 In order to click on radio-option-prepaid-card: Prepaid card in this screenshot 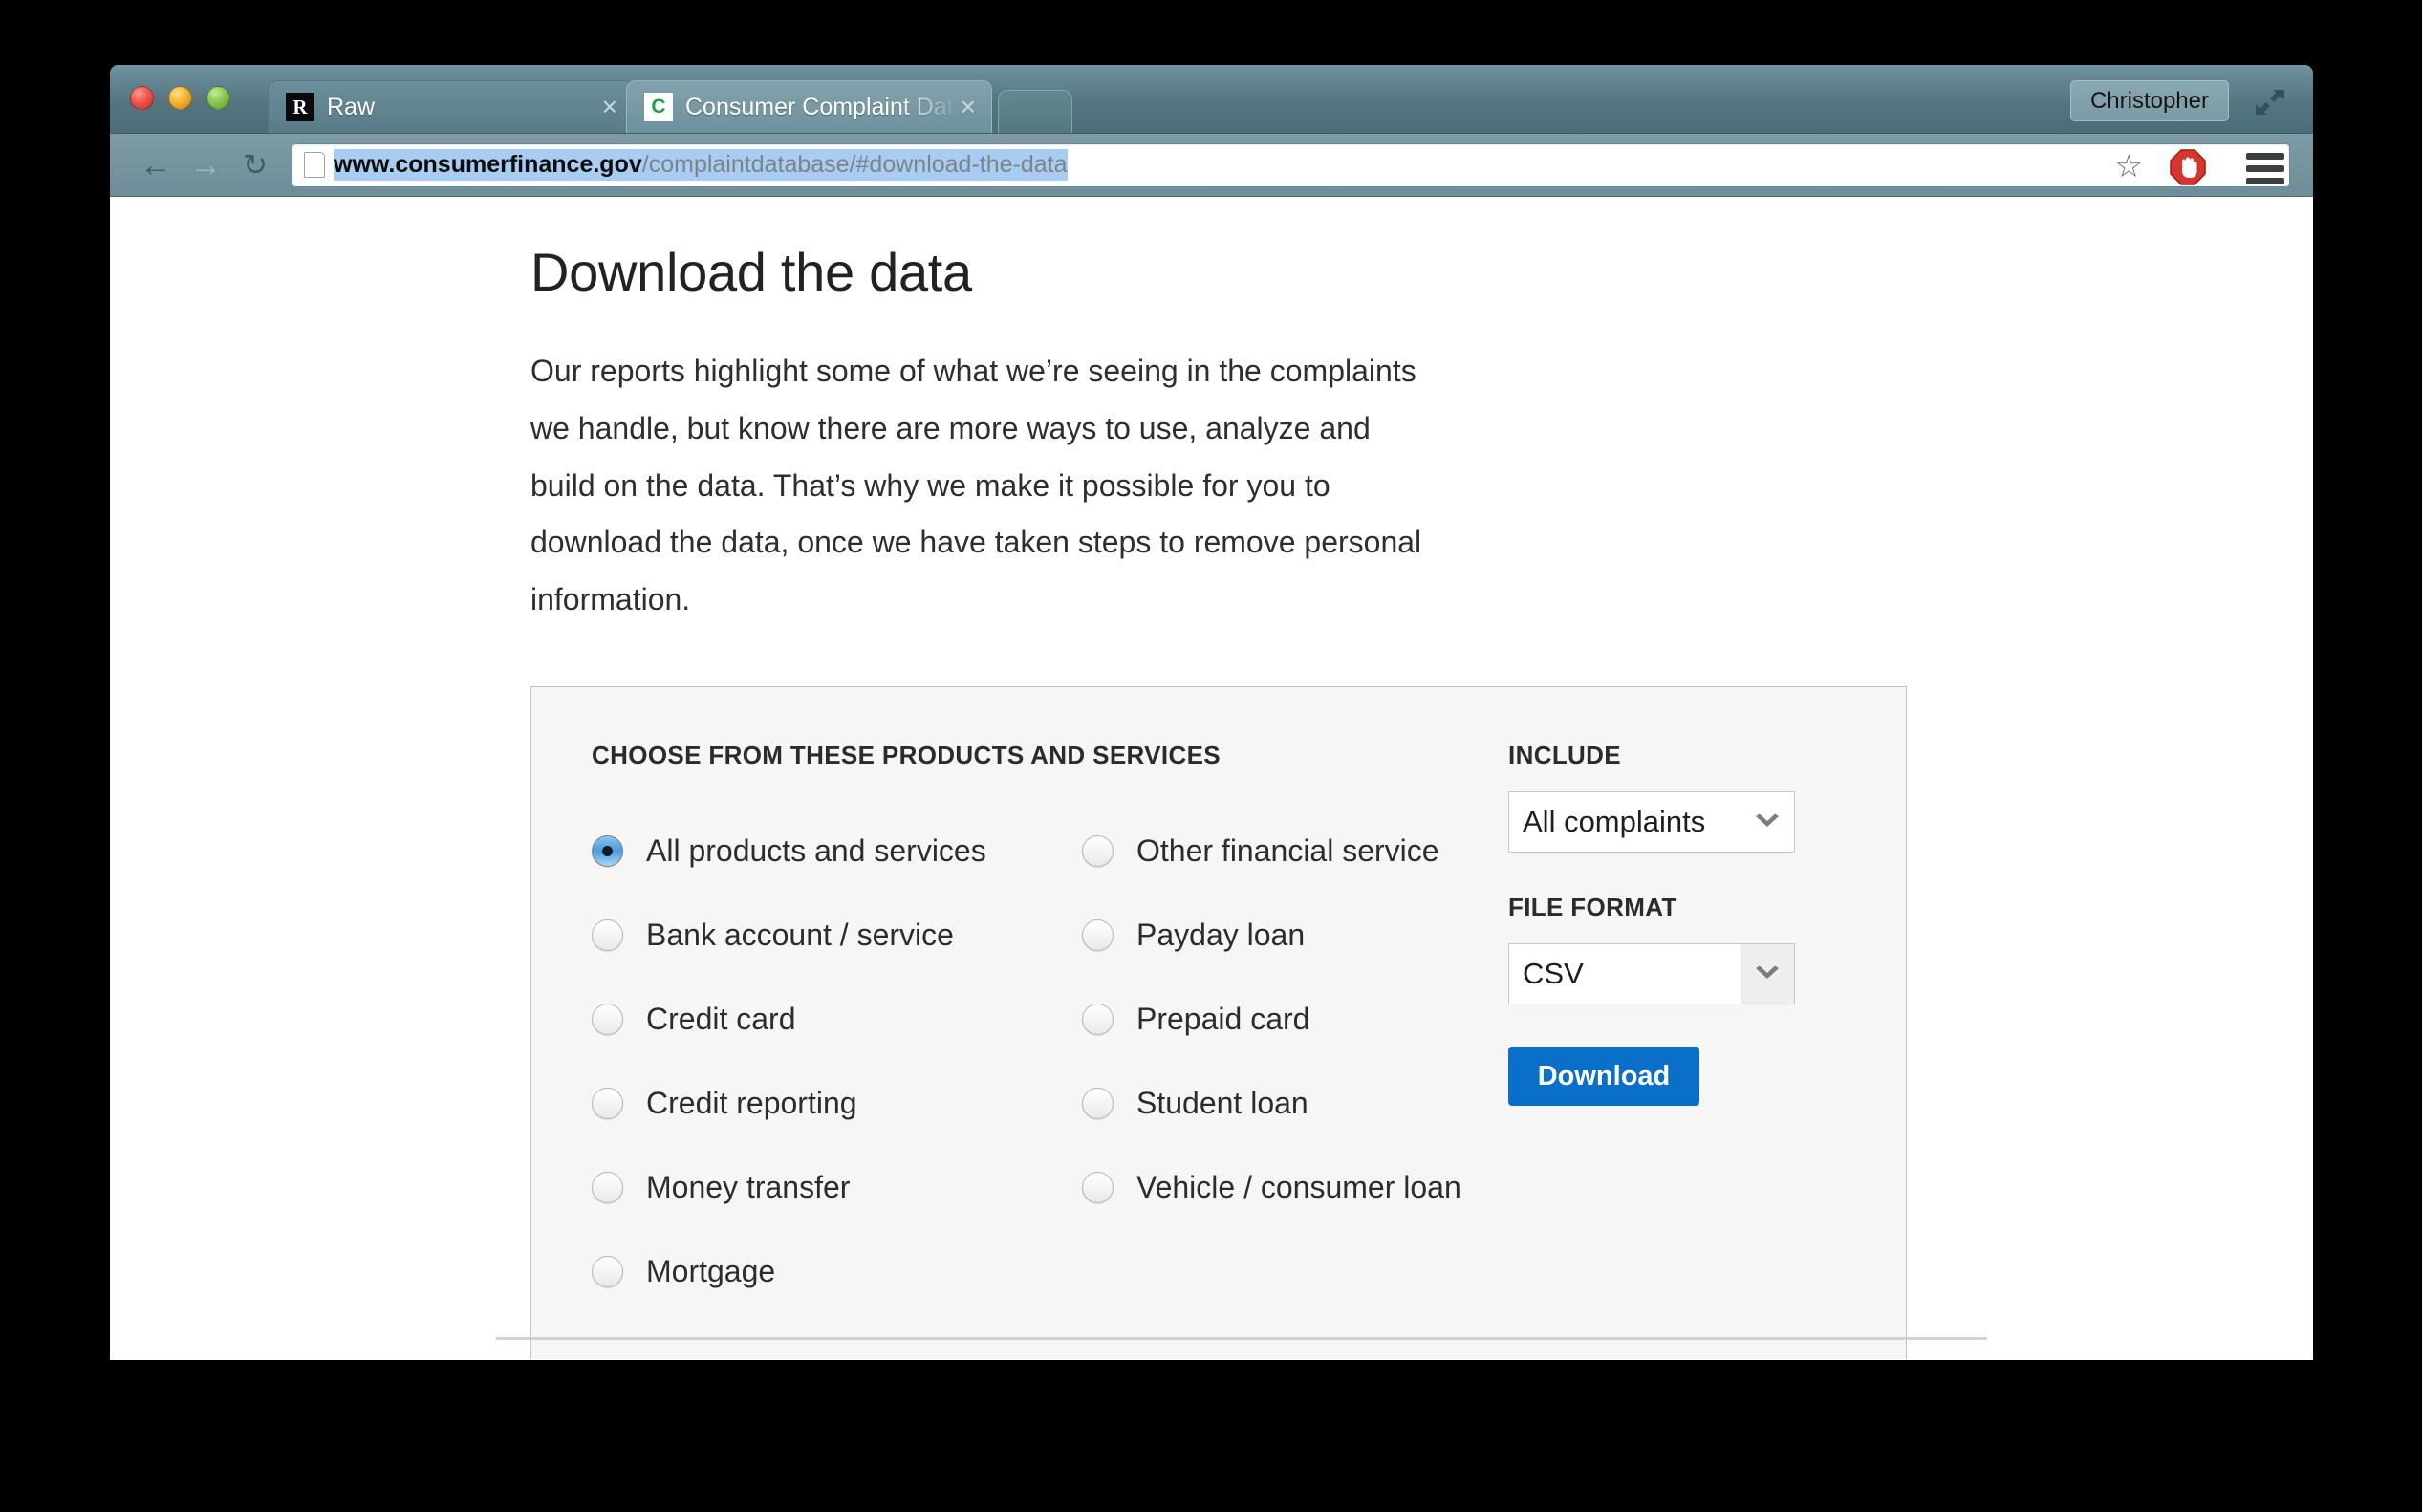, I will do `click(1327, 1019)`.